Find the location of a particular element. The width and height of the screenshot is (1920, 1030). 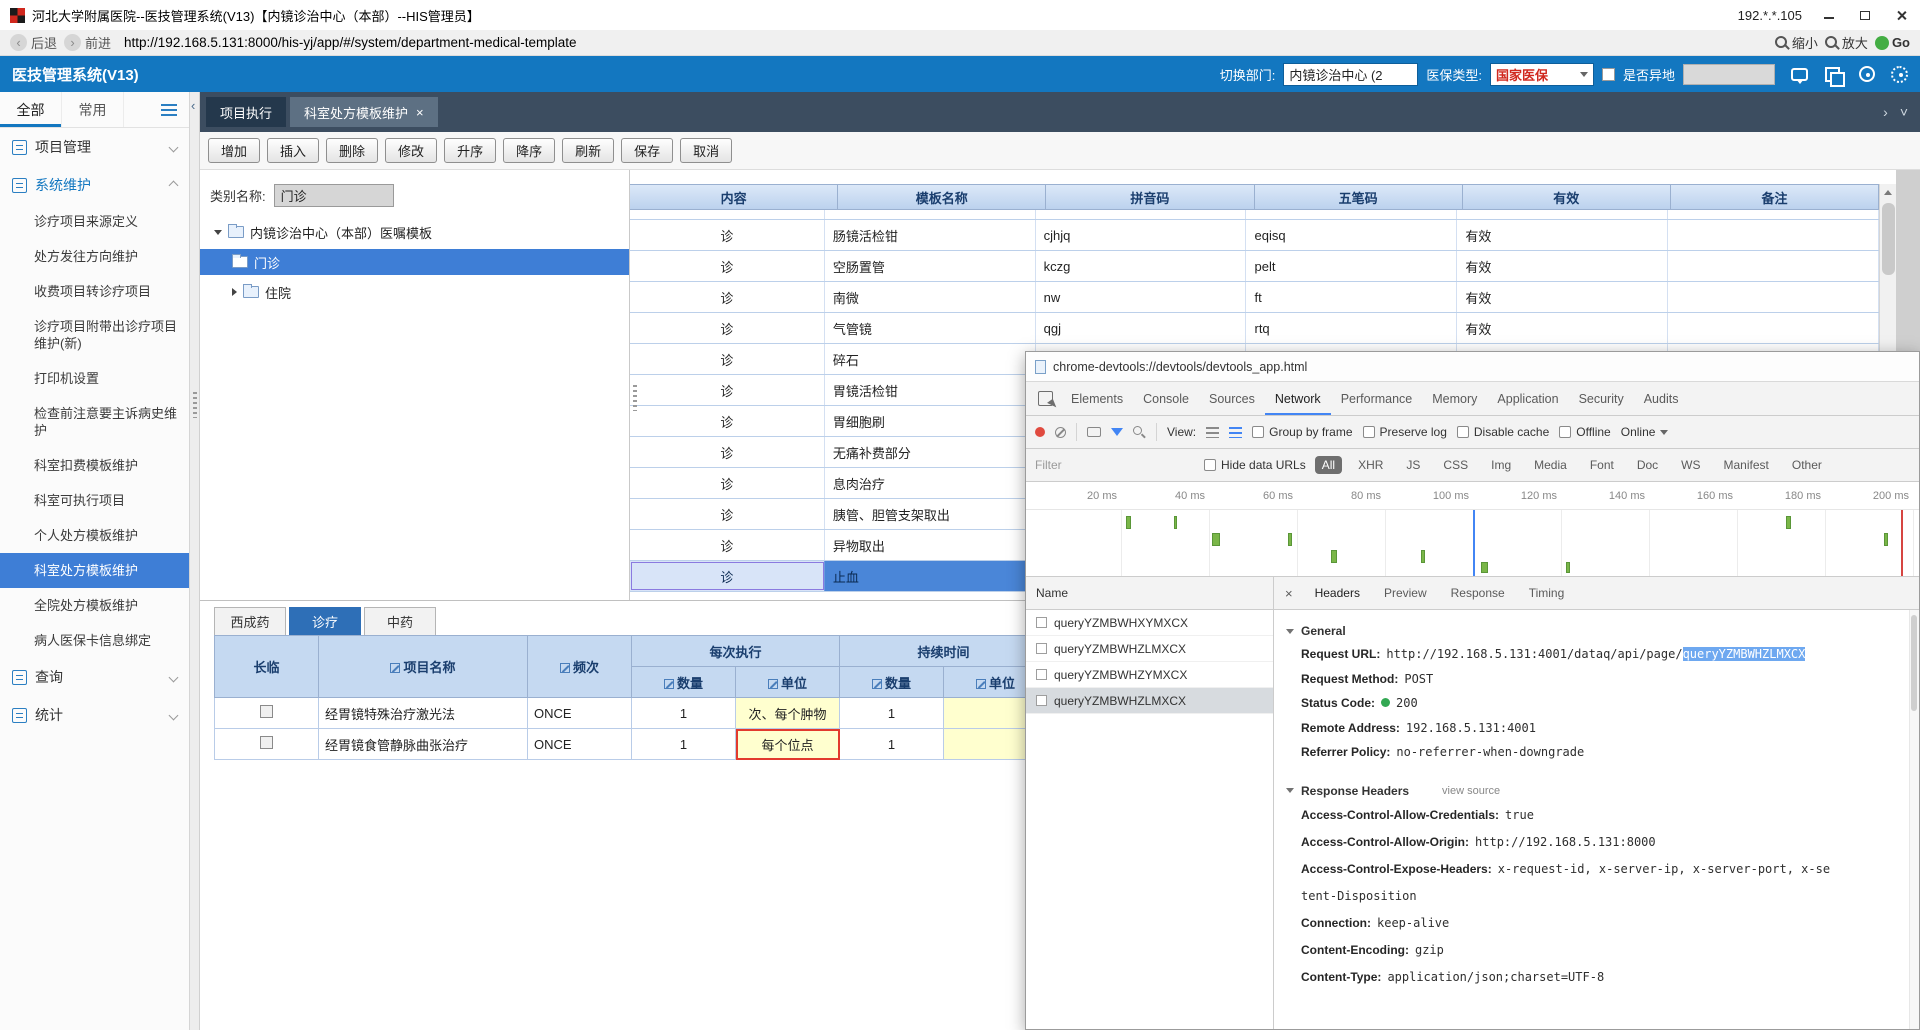

throttling-select: Online is located at coordinates (1645, 432).